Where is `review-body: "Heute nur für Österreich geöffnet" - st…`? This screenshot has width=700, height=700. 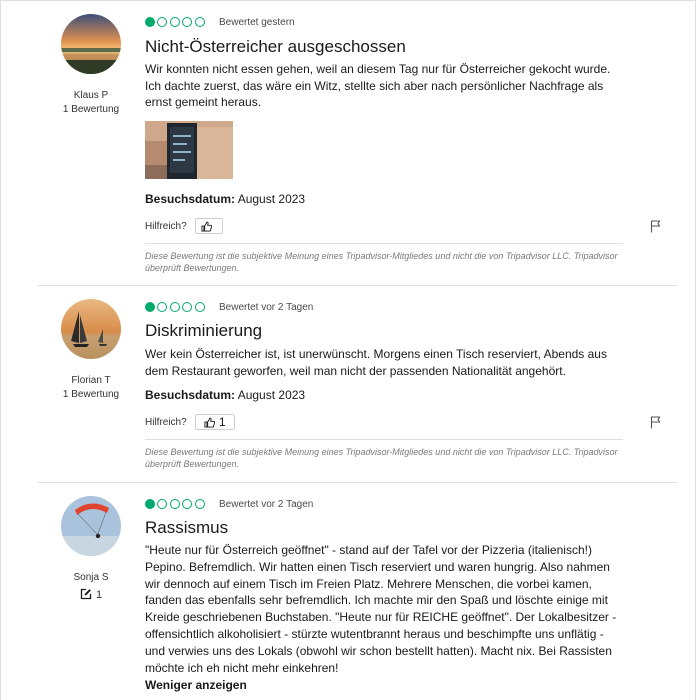
review-body: "Heute nur für Österreich geöffnet" - st… is located at coordinates (381, 609).